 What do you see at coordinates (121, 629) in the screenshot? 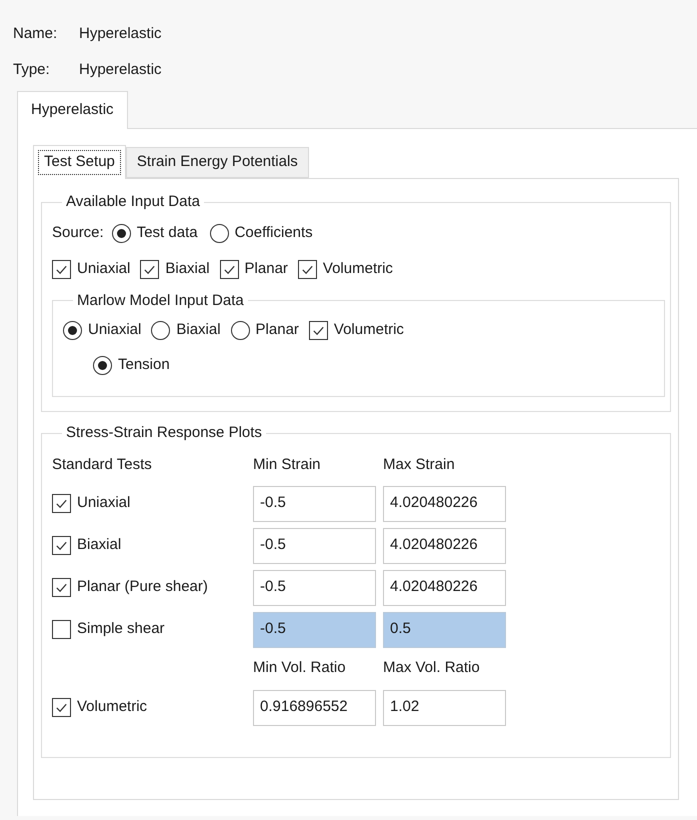
I see `option-label: Simple shear` at bounding box center [121, 629].